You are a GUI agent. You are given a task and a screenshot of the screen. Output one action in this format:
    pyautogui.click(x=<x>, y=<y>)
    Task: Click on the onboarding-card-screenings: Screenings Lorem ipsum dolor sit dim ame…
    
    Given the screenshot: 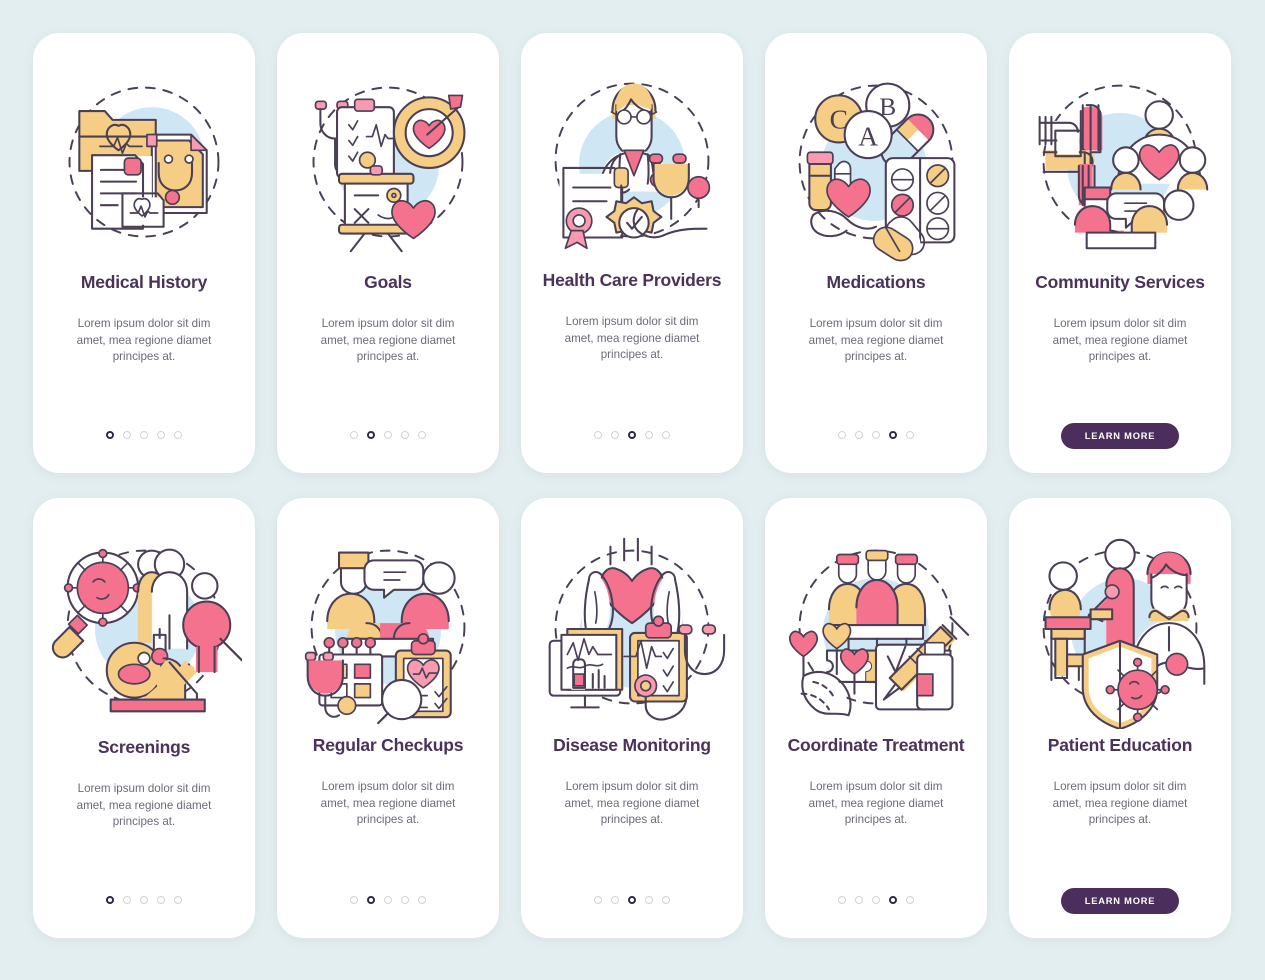 What is the action you would take?
    pyautogui.click(x=144, y=718)
    